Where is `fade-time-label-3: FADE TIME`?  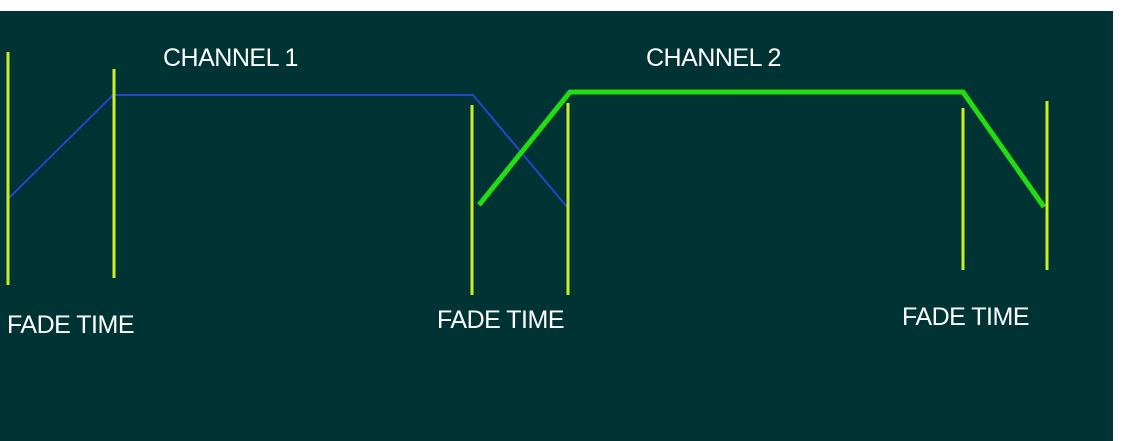 fade-time-label-3: FADE TIME is located at coordinates (965, 317).